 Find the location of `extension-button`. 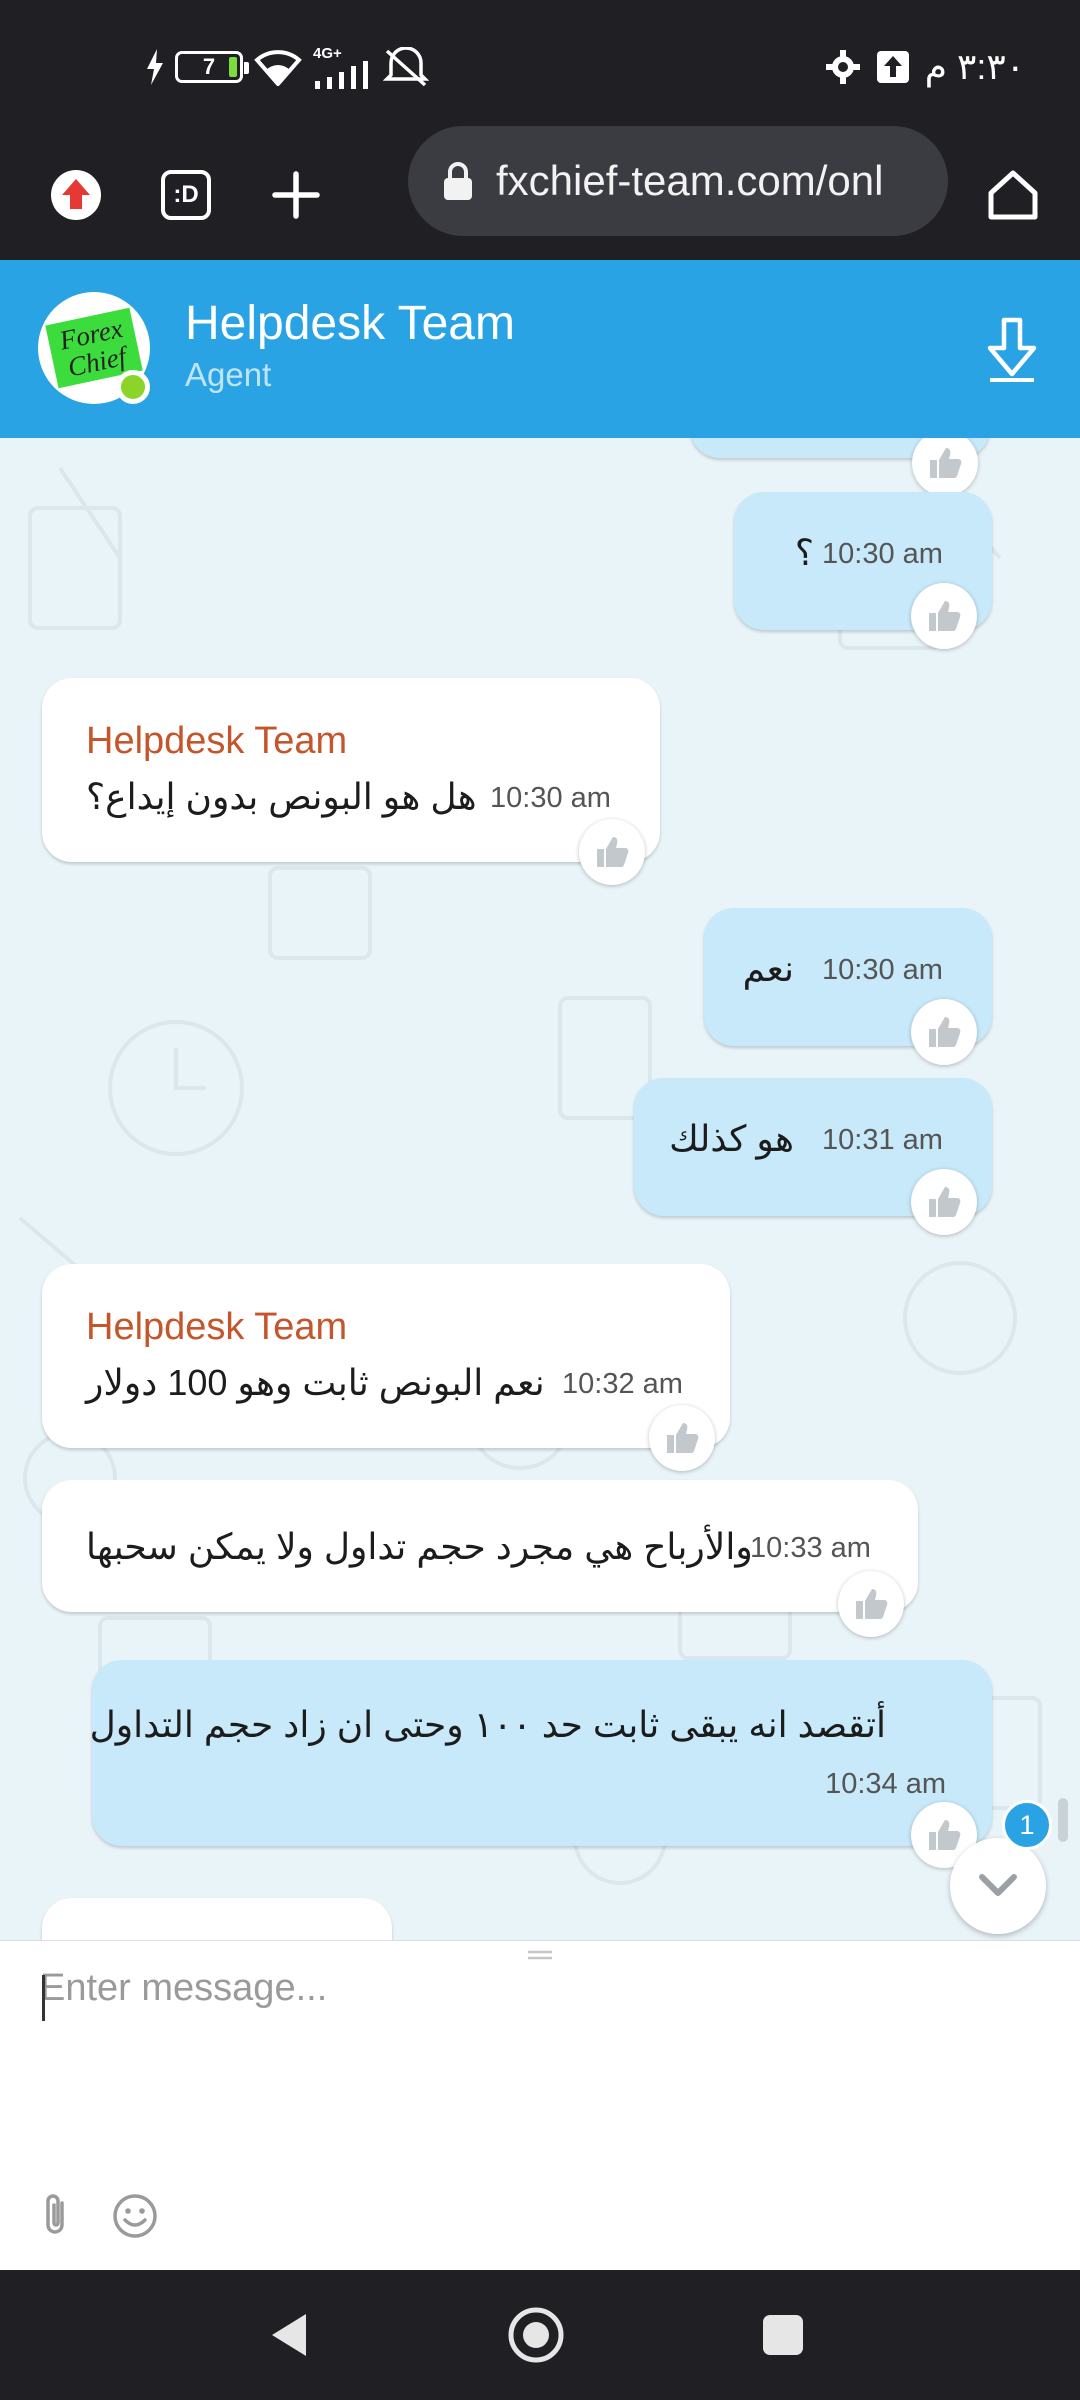

extension-button is located at coordinates (76, 195).